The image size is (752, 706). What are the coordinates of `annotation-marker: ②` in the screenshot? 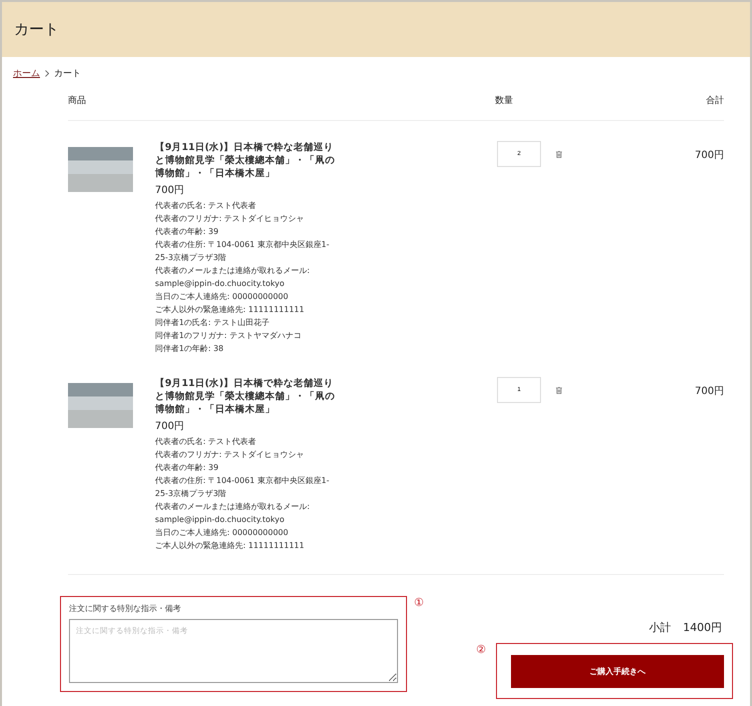 It's located at (481, 649).